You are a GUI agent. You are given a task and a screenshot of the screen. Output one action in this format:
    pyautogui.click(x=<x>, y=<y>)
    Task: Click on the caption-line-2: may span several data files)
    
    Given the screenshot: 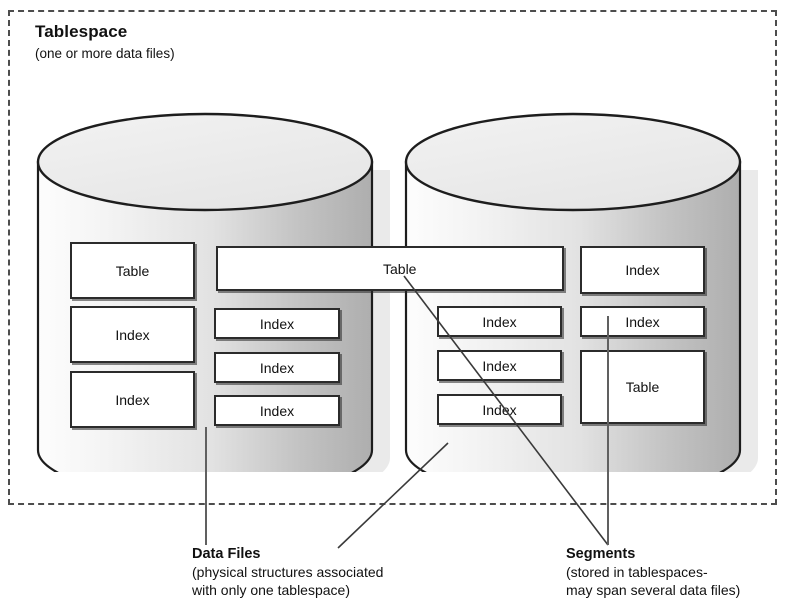 What is the action you would take?
    pyautogui.click(x=653, y=590)
    